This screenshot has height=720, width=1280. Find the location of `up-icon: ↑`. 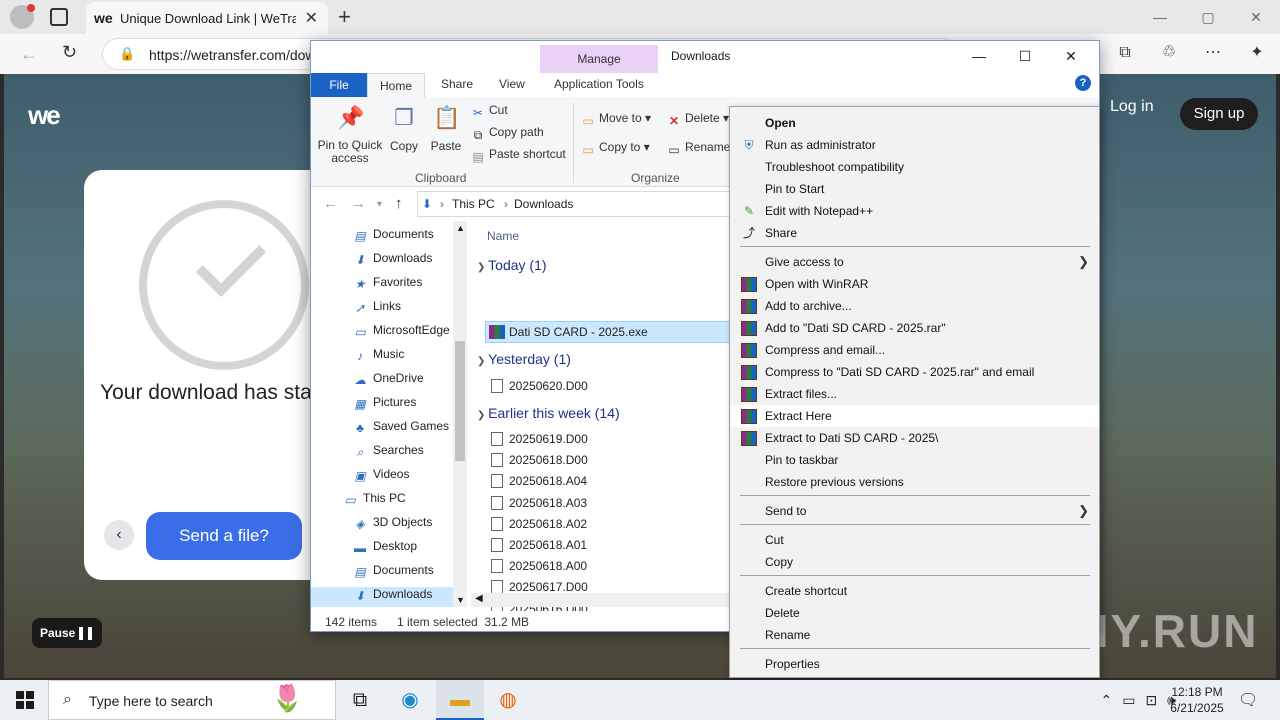

up-icon: ↑ is located at coordinates (399, 203).